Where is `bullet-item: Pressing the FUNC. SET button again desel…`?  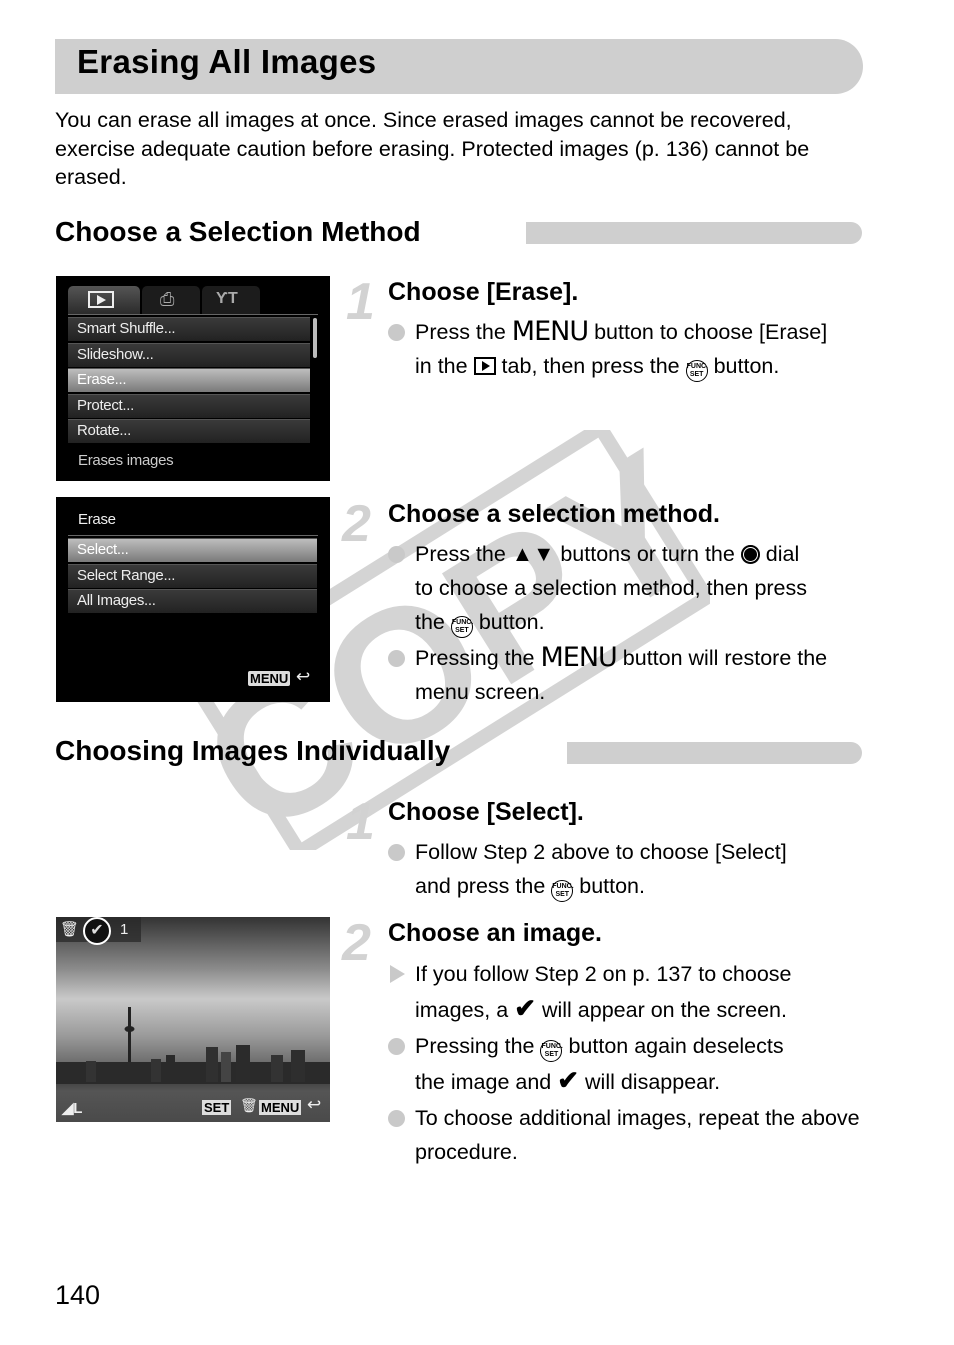
bullet-item: Pressing the FUNC. SET button again desel… is located at coordinates (625, 1064).